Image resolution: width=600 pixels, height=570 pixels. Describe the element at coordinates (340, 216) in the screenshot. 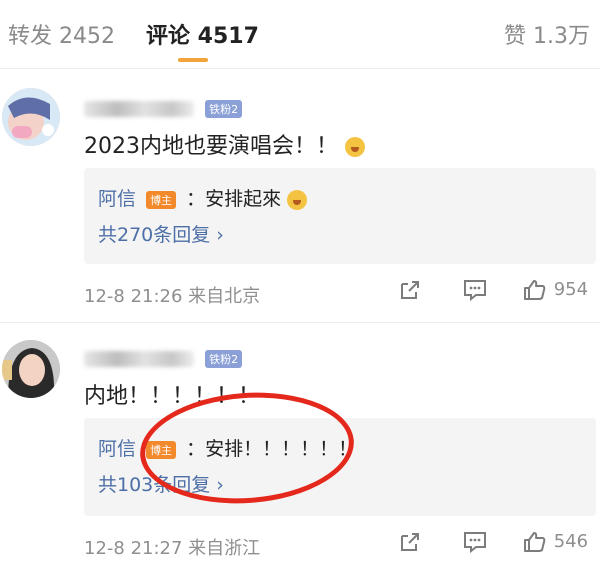

I see `reply-box: 阿信 博主 ：安排起來 共270条回复 ›` at that location.